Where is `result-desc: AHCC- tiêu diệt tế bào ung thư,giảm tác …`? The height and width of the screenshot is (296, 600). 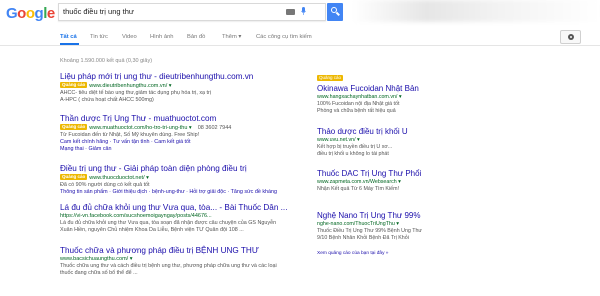 result-desc: AHCC- tiêu diệt tế bào ung thư,giảm tác … is located at coordinates (136, 93).